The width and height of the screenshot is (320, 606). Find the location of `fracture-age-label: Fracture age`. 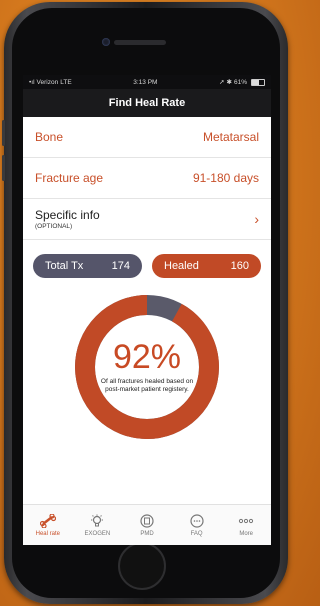

fracture-age-label: Fracture age is located at coordinates (69, 178).